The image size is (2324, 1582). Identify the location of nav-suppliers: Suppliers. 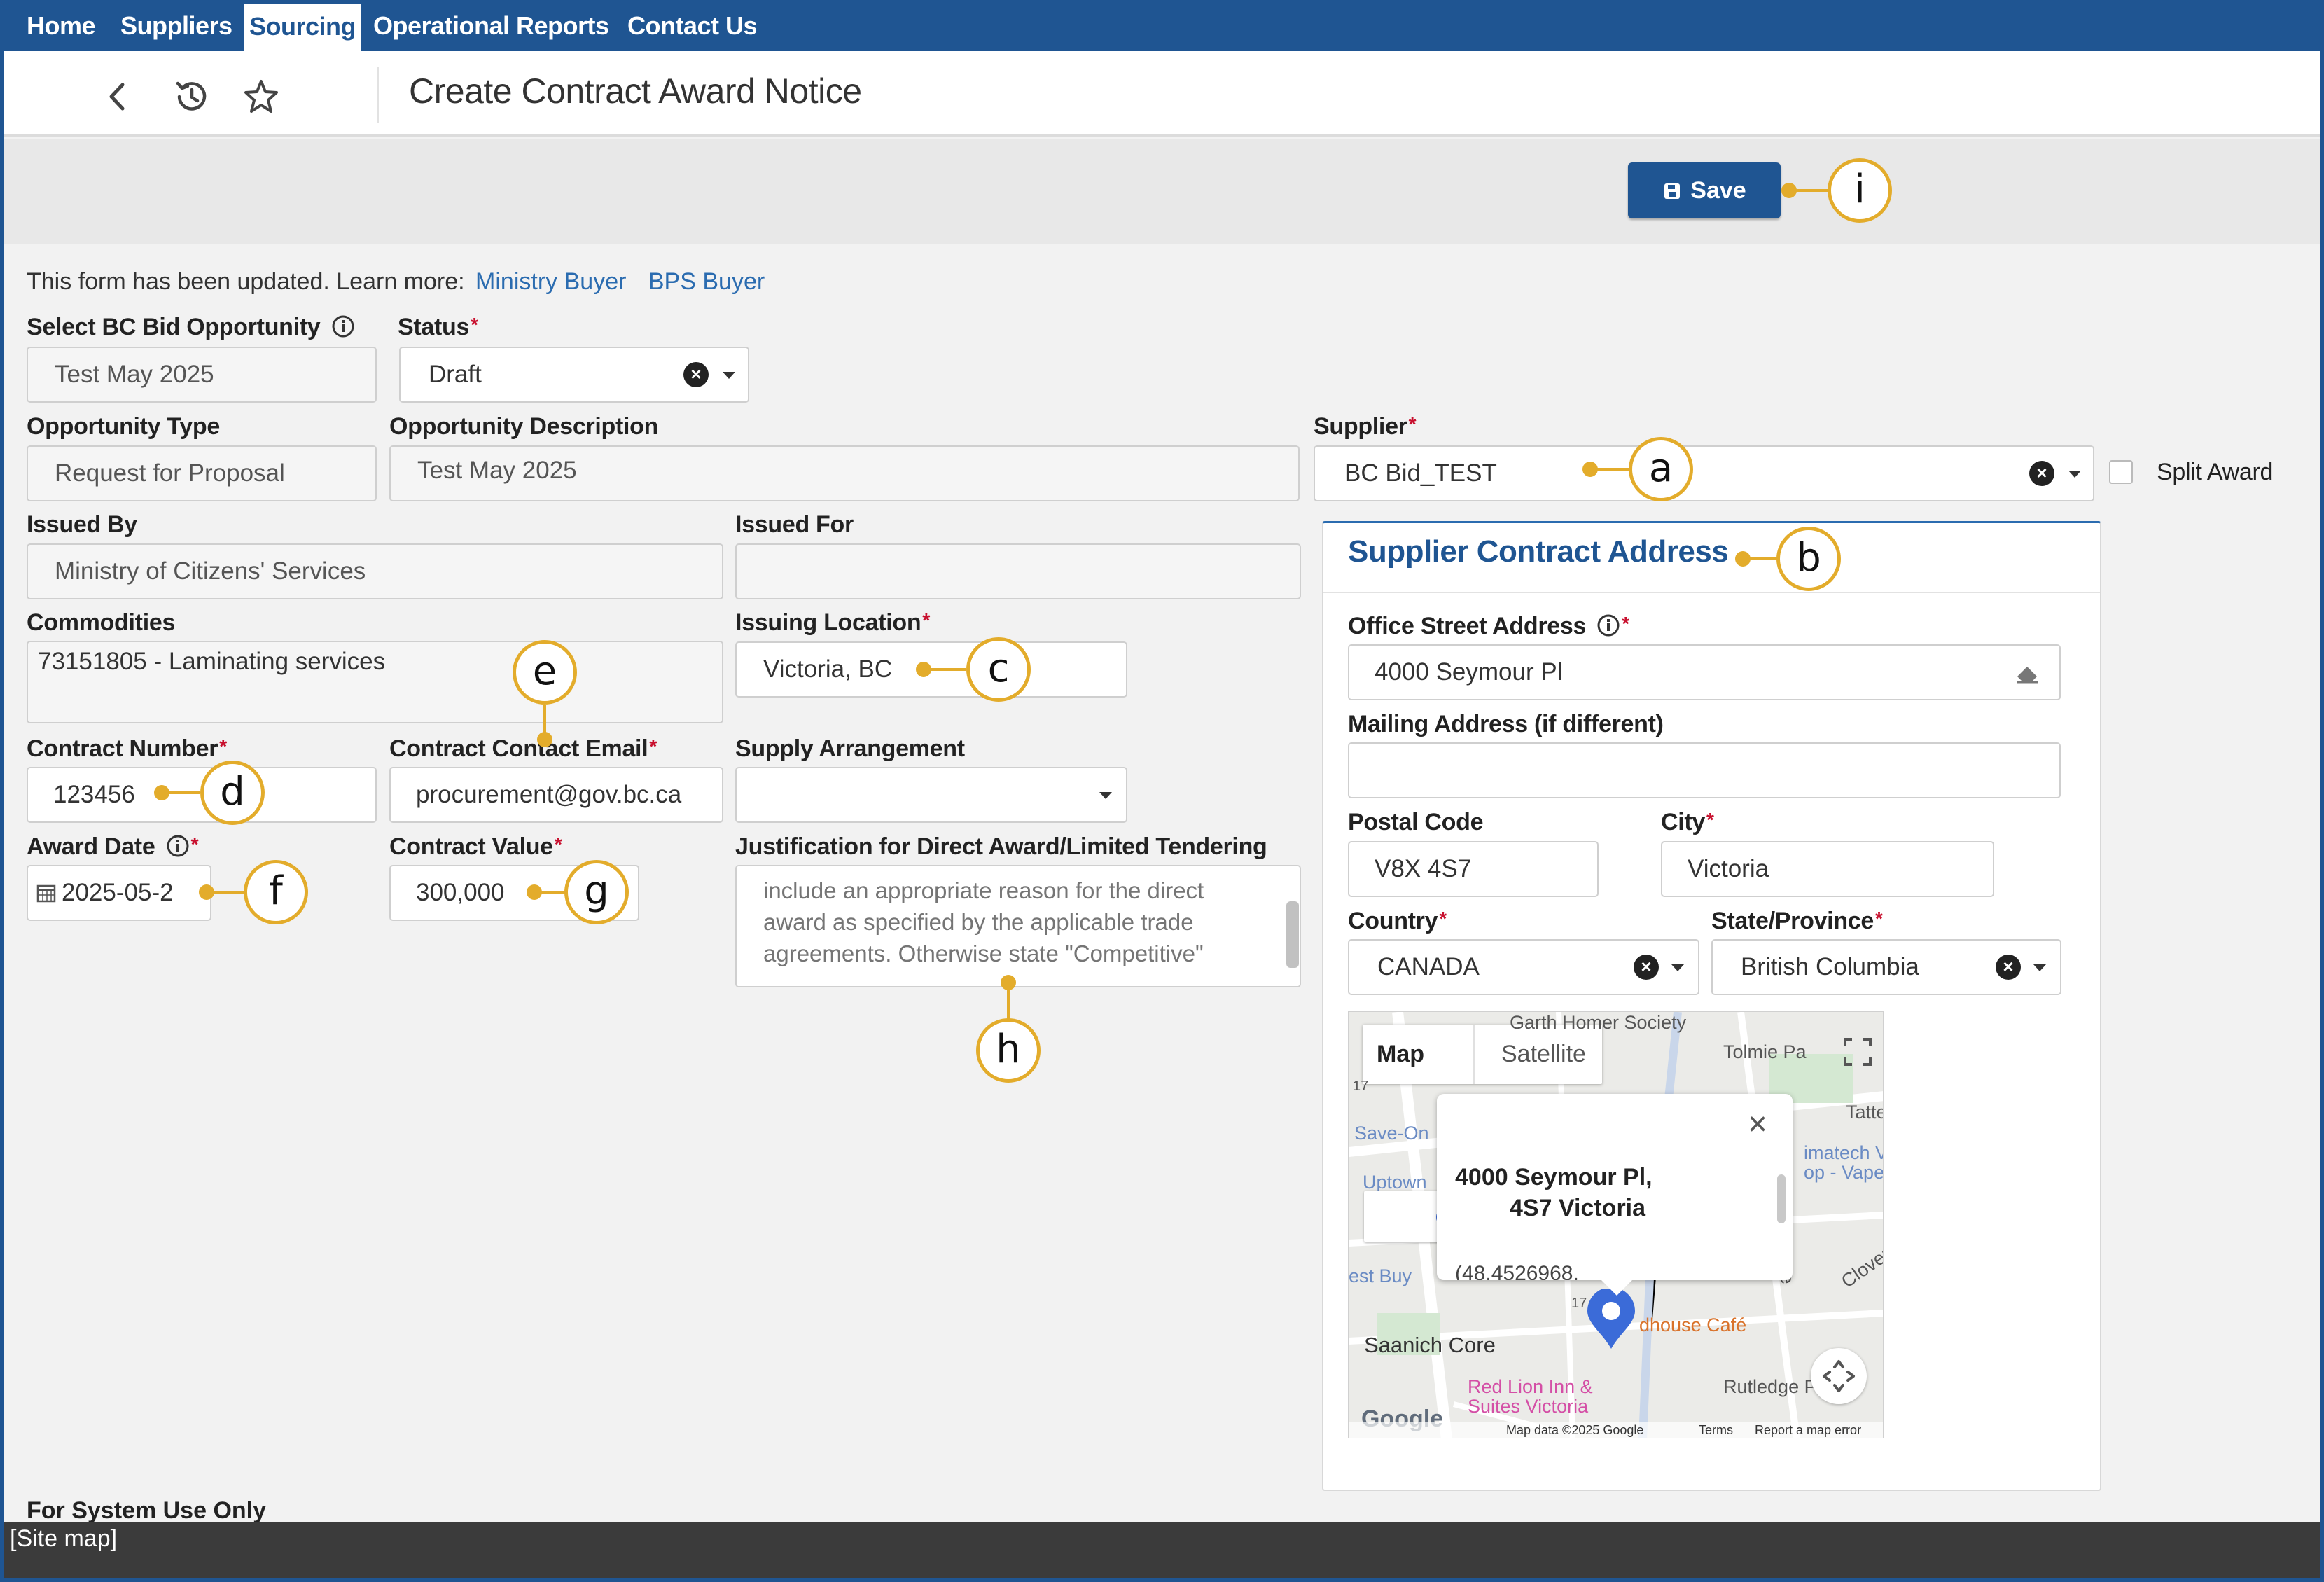
(176, 25).